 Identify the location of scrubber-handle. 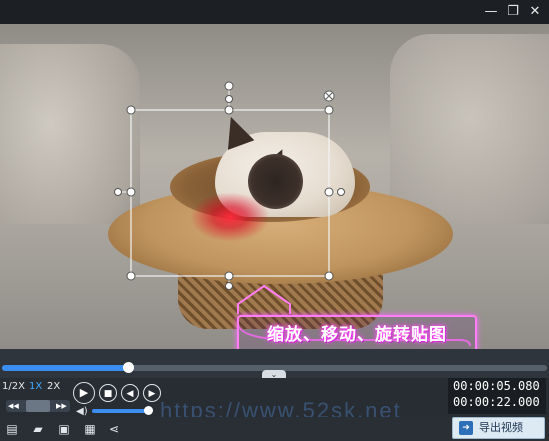
(129, 367).